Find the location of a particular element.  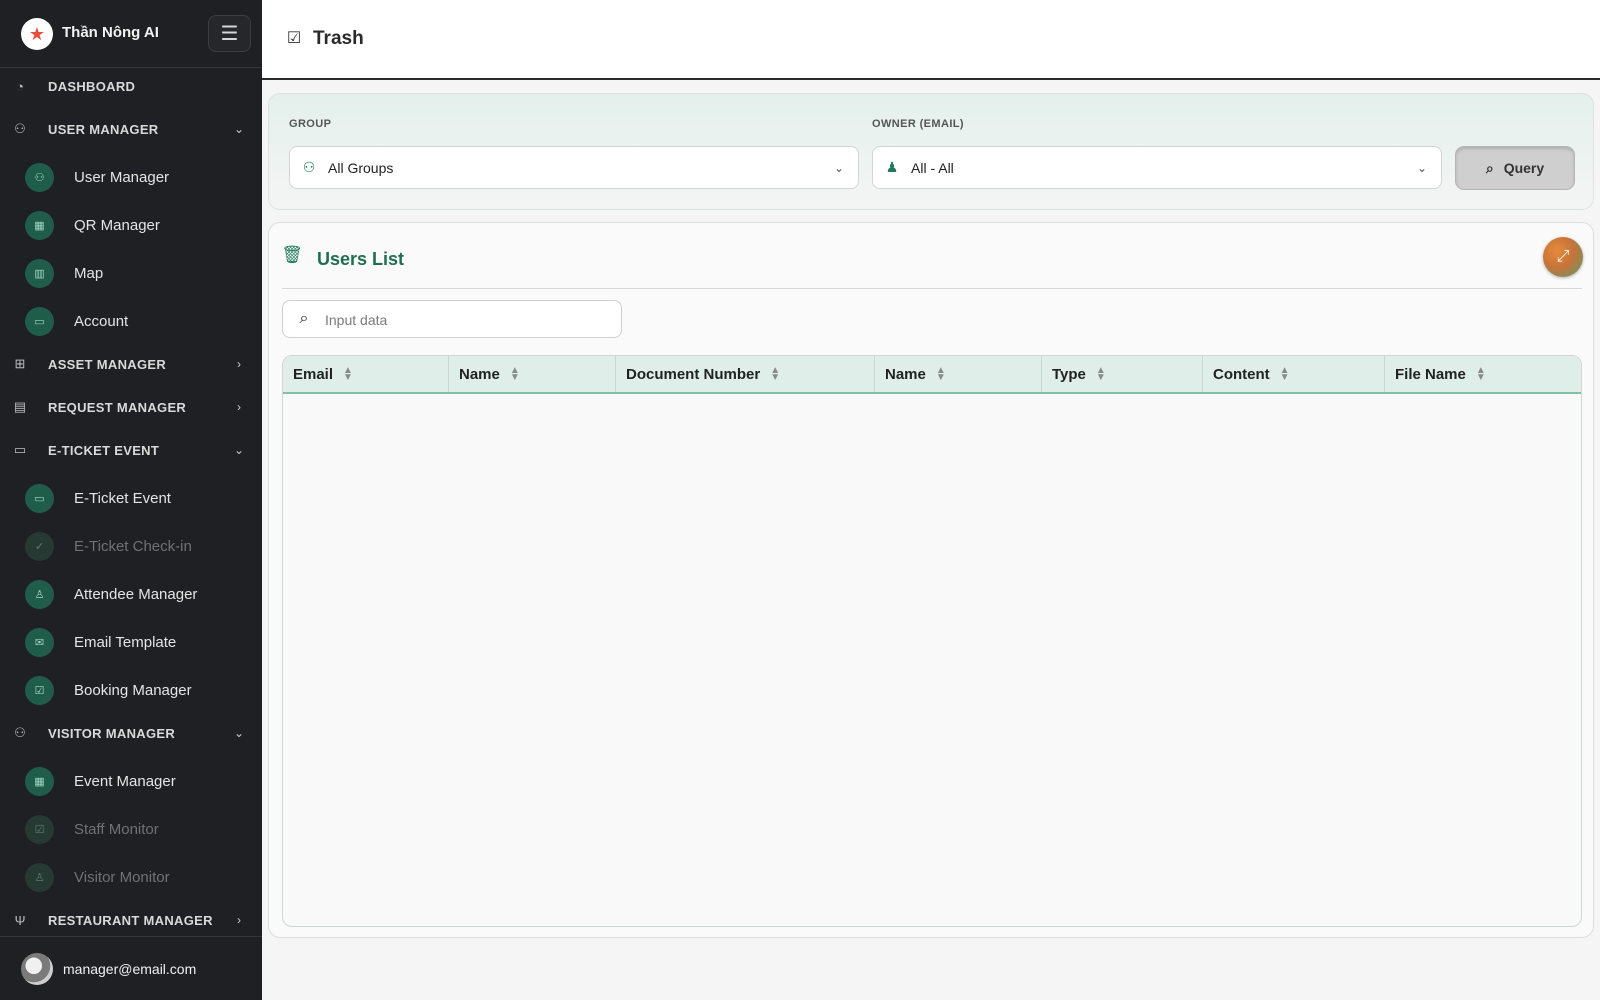

page-title: Trash is located at coordinates (338, 38).